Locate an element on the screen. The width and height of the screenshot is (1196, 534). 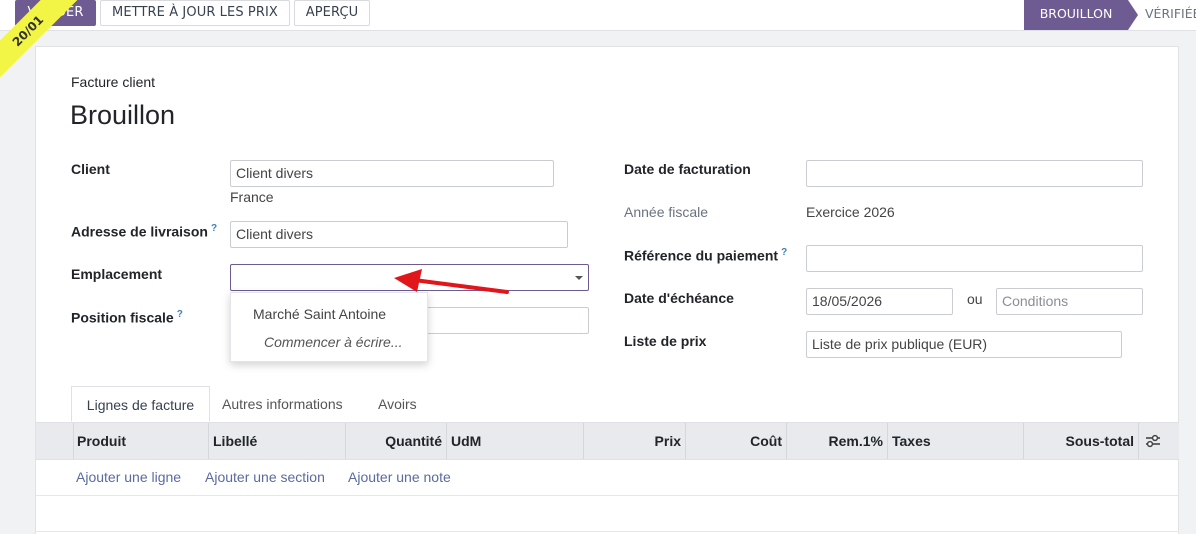
pricelist-input: Liste de prix publique (EUR) is located at coordinates (964, 344).